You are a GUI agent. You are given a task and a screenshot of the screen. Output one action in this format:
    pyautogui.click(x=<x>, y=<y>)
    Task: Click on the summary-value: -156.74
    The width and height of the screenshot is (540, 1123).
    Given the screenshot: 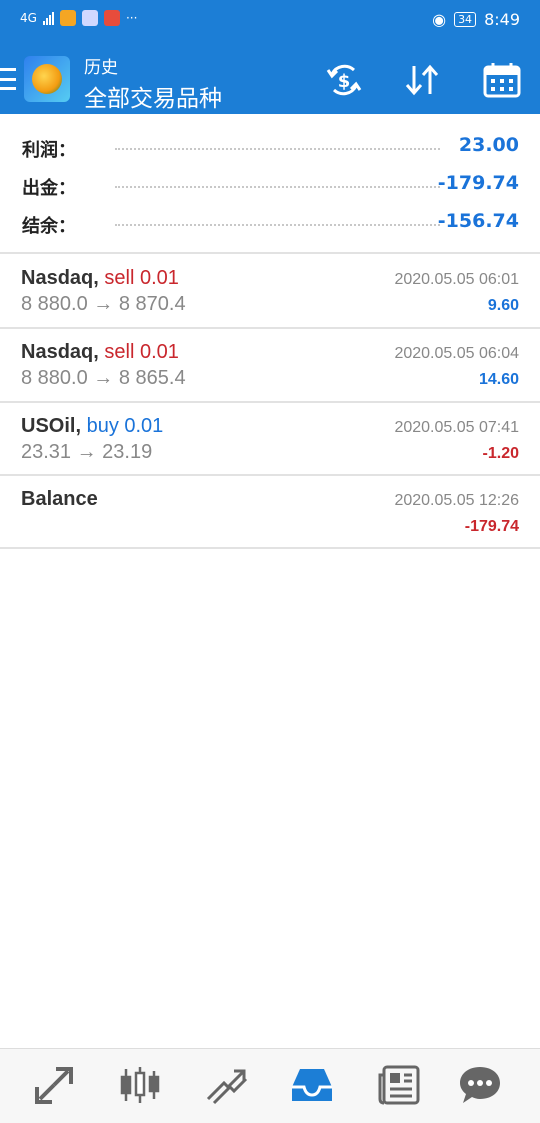 What is the action you would take?
    pyautogui.click(x=478, y=221)
    